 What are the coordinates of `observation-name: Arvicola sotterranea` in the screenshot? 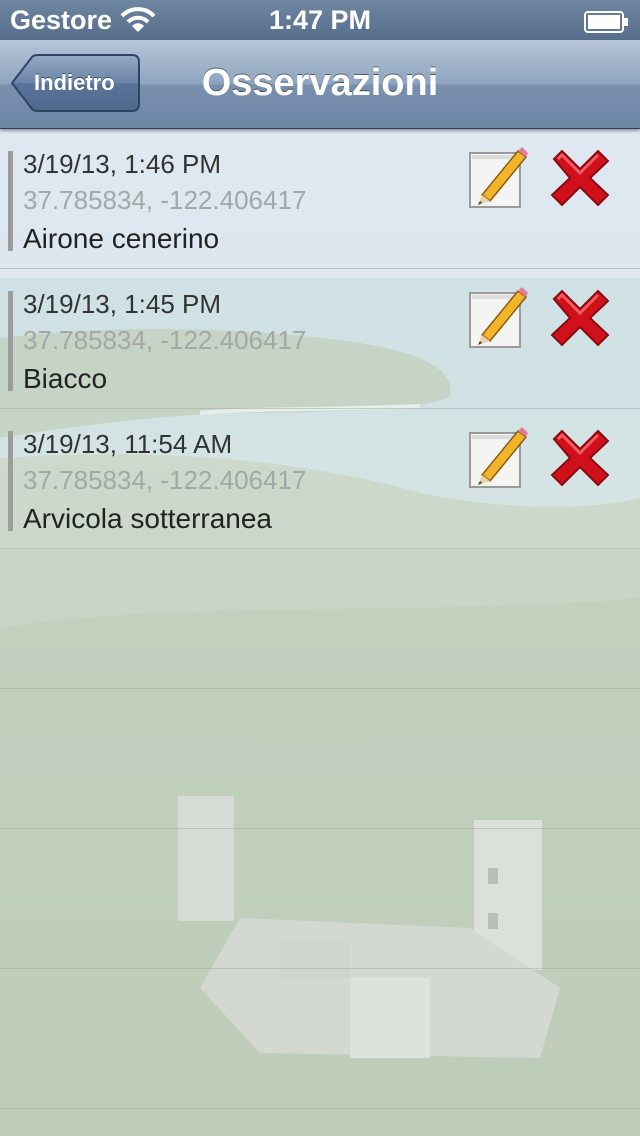 It's located at (148, 518).